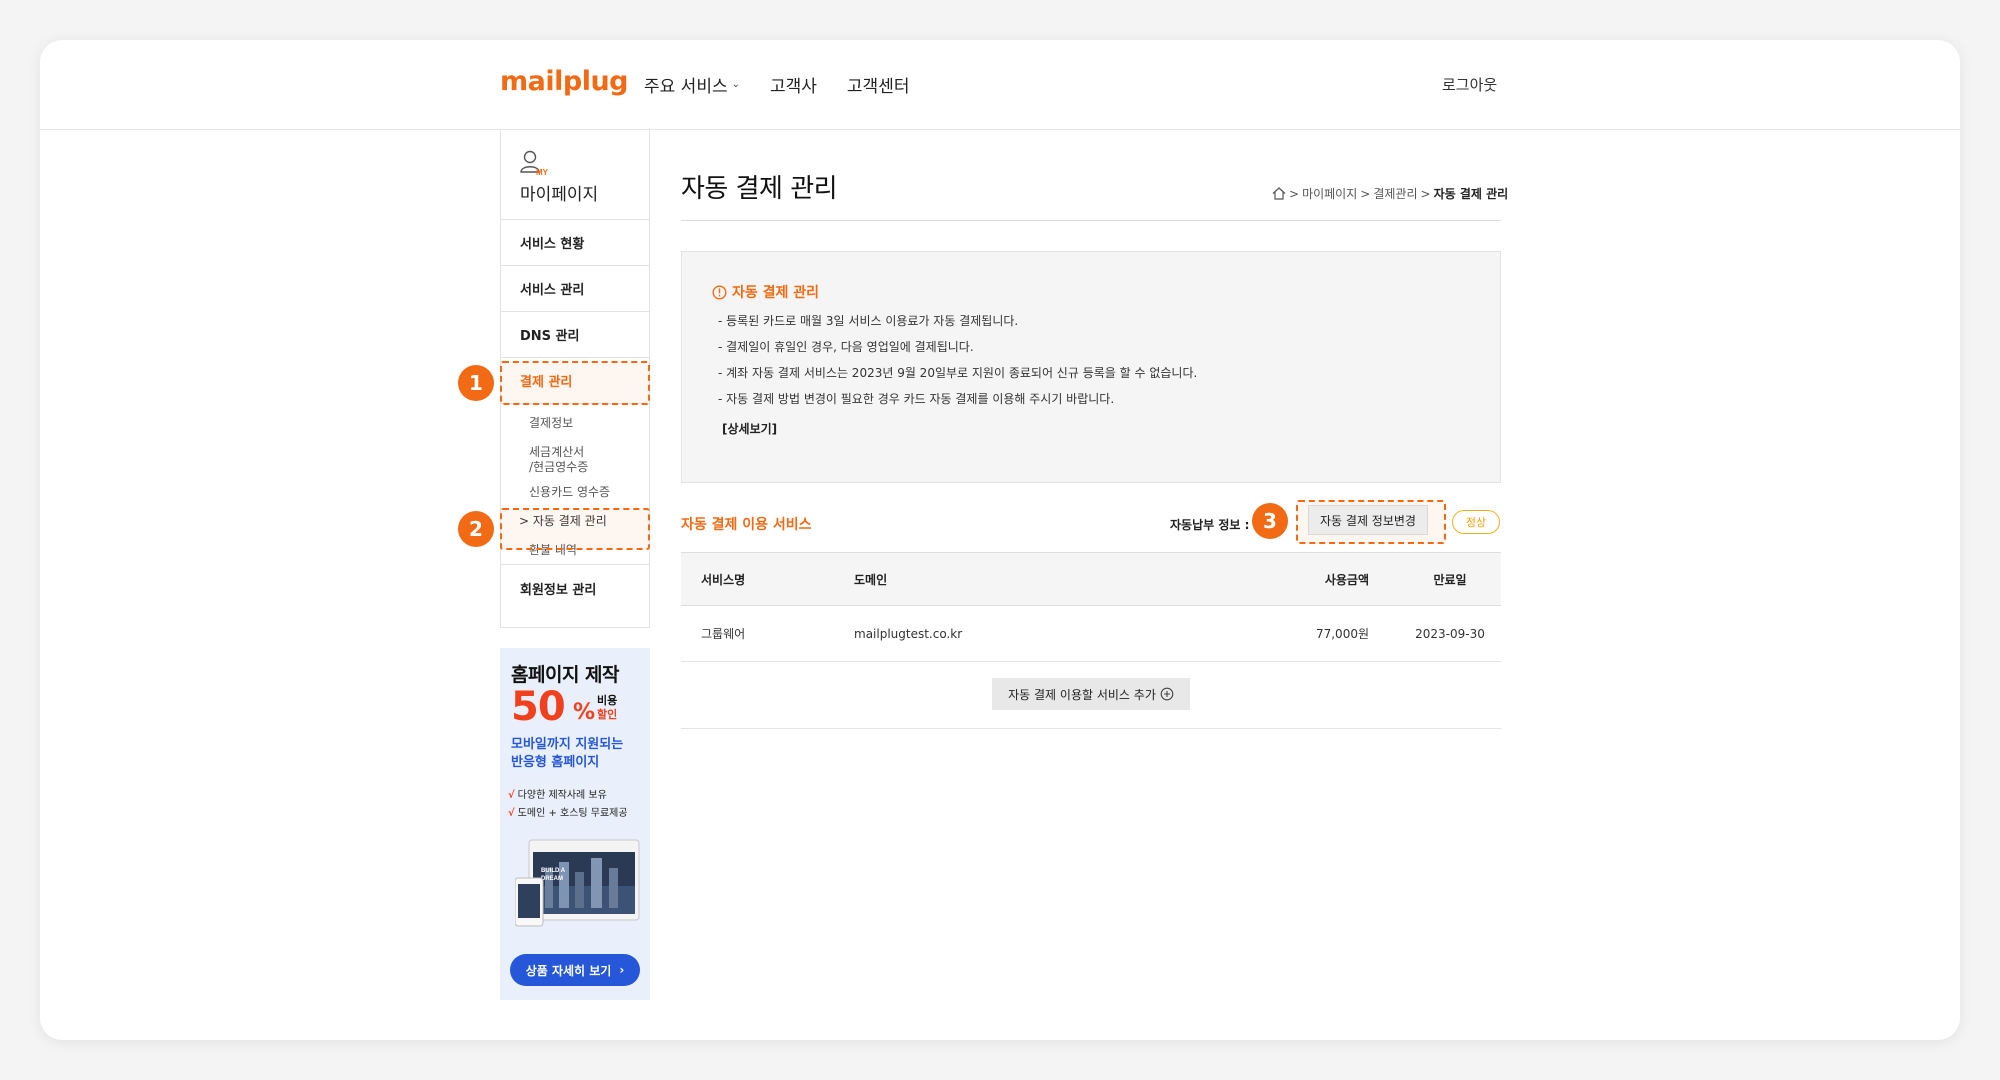 This screenshot has height=1080, width=2000. What do you see at coordinates (575, 243) in the screenshot?
I see `sidebar-item-service-status: 서비스 현황` at bounding box center [575, 243].